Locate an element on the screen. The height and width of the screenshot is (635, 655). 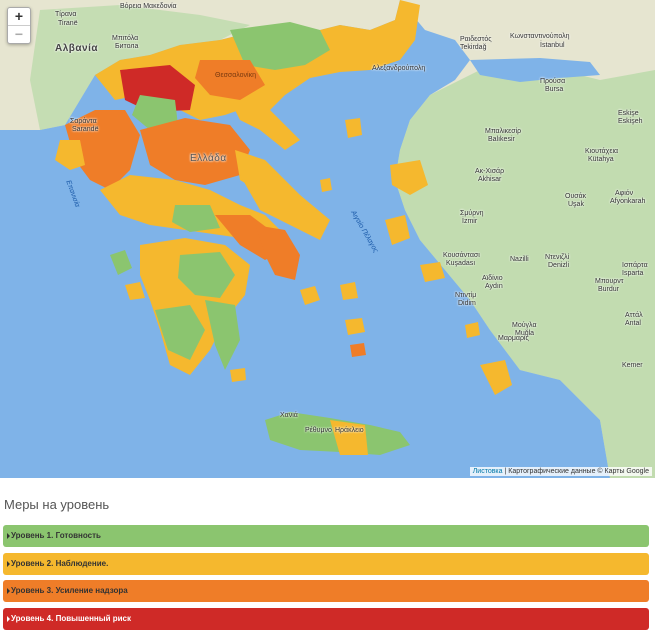
label-izmir: Σμύρνη is located at coordinates (472, 213).